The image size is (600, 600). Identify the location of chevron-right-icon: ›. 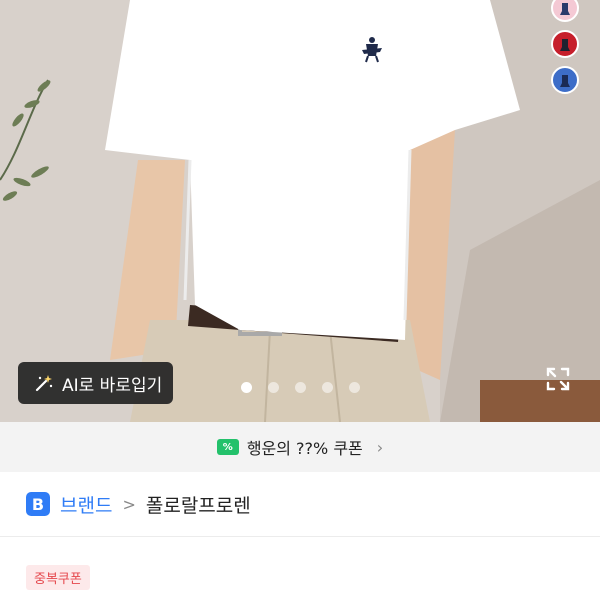
(380, 447).